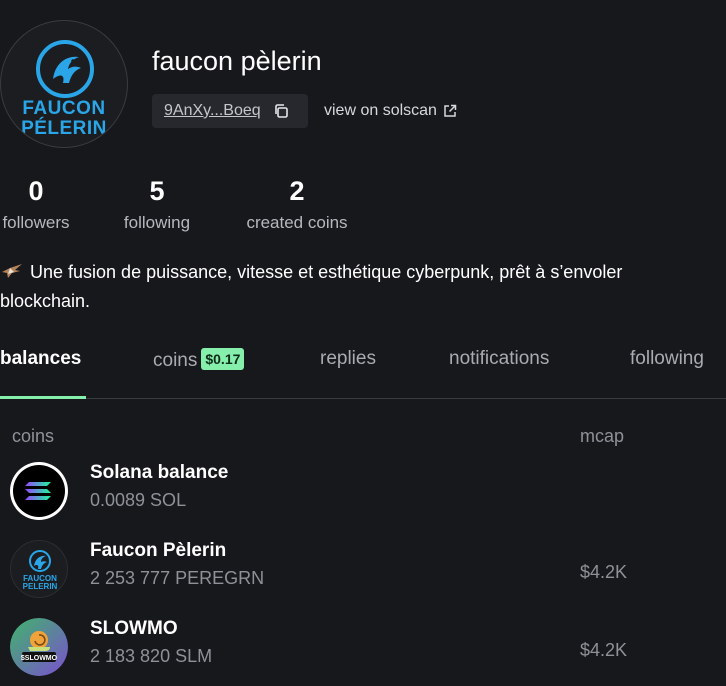 Image resolution: width=726 pixels, height=686 pixels. What do you see at coordinates (33, 436) in the screenshot?
I see `coins-column-header: coins` at bounding box center [33, 436].